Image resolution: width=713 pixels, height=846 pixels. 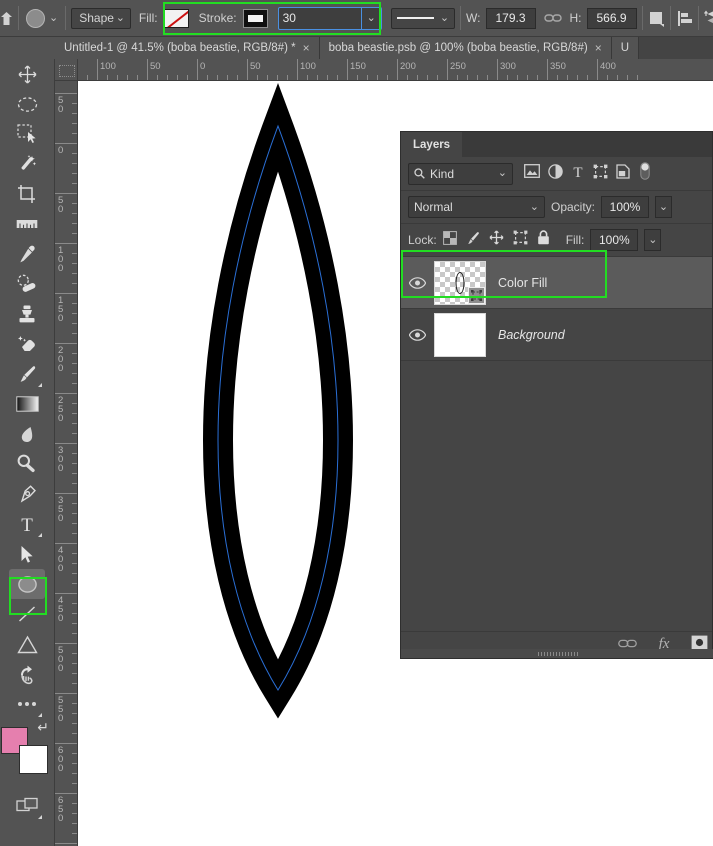 I want to click on filter-toggle-switch, so click(x=645, y=173).